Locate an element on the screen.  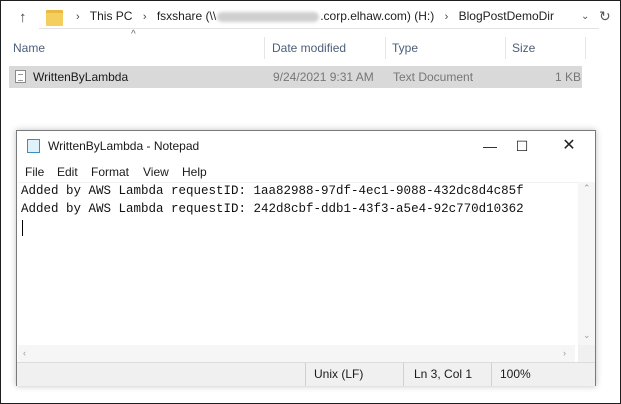
notepad-icon is located at coordinates (33, 146).